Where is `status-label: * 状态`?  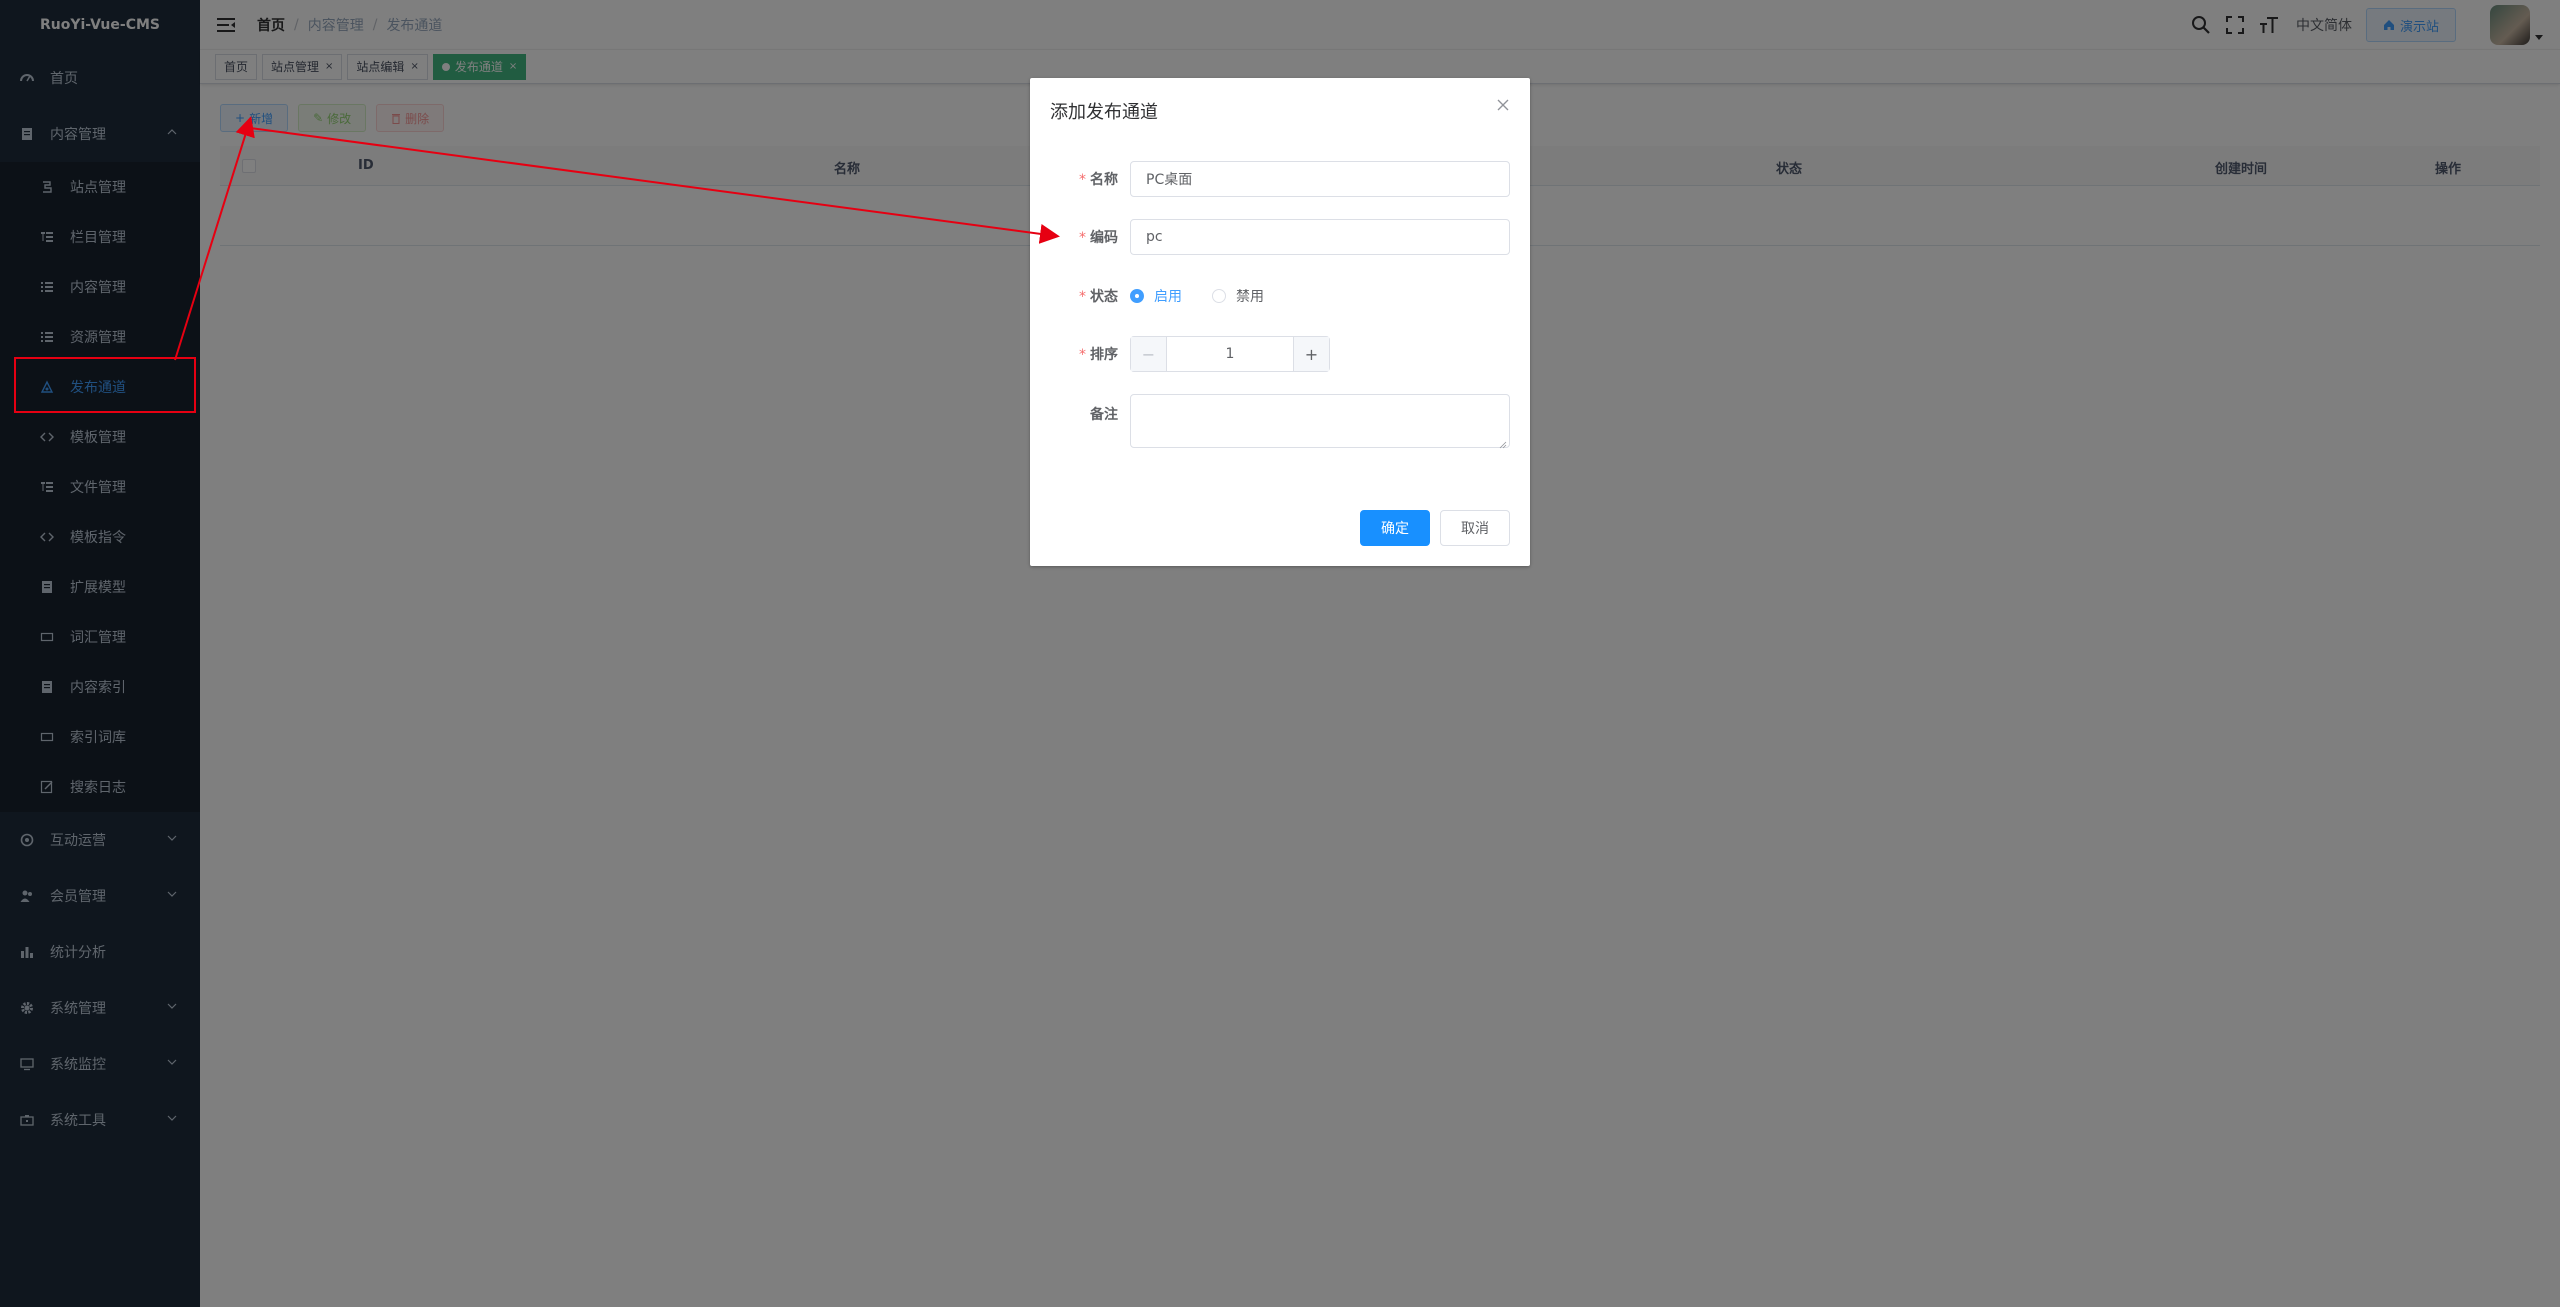
status-label: * 状态 is located at coordinates (1080, 296).